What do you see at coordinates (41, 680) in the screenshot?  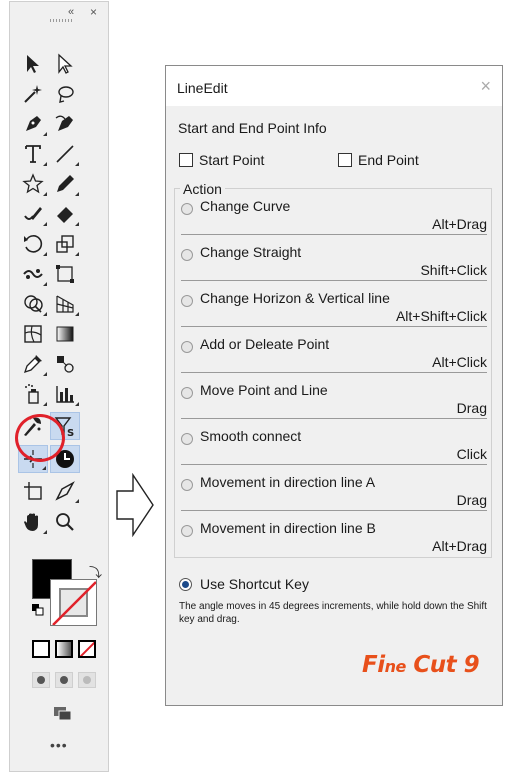 I see `draw-normal-button` at bounding box center [41, 680].